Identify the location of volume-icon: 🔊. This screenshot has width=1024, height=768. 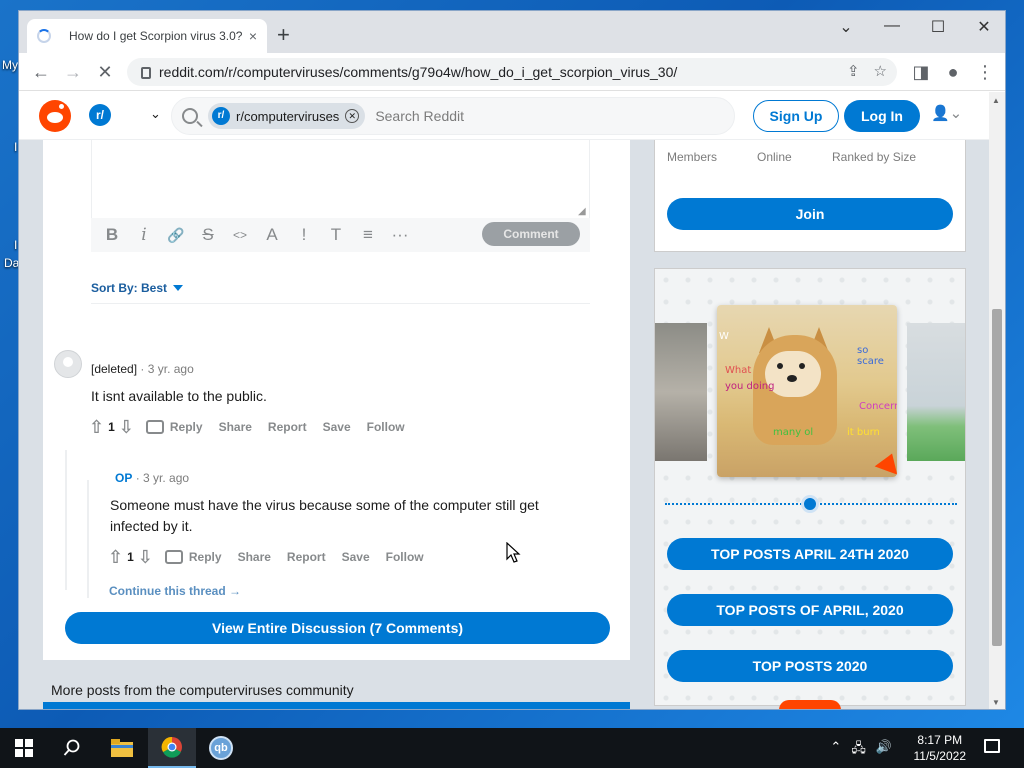
(884, 750).